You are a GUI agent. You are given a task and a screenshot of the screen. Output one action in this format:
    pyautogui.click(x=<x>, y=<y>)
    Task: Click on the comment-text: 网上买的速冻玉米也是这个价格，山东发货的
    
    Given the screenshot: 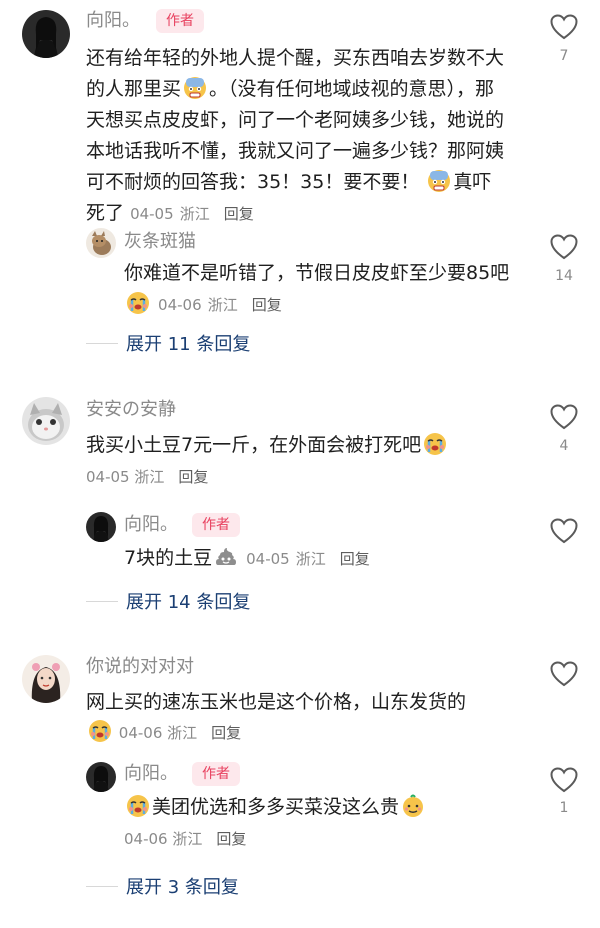 What is the action you would take?
    pyautogui.click(x=276, y=702)
    